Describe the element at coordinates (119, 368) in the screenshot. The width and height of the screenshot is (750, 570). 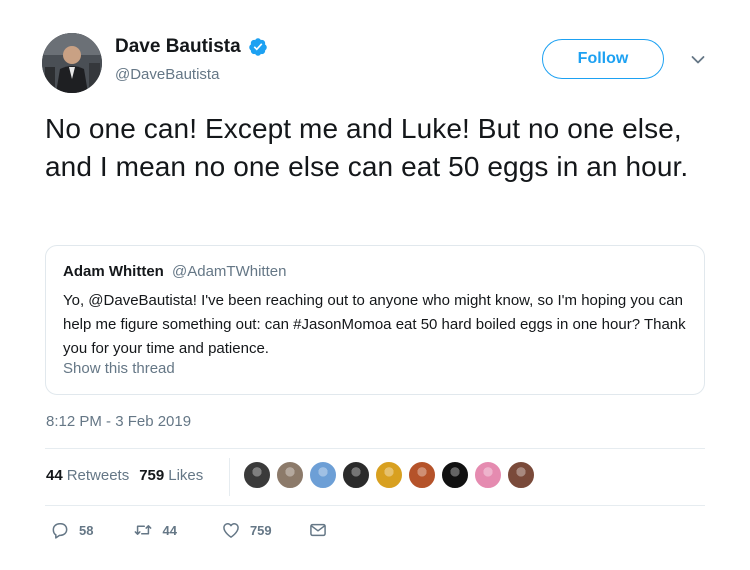
I see `show-thread-link: Show this thread` at that location.